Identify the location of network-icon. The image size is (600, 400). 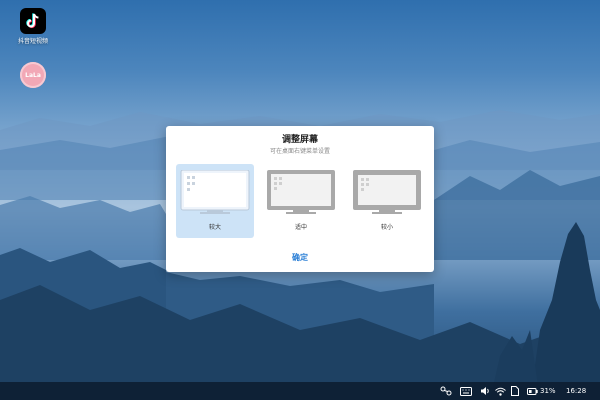
(446, 391).